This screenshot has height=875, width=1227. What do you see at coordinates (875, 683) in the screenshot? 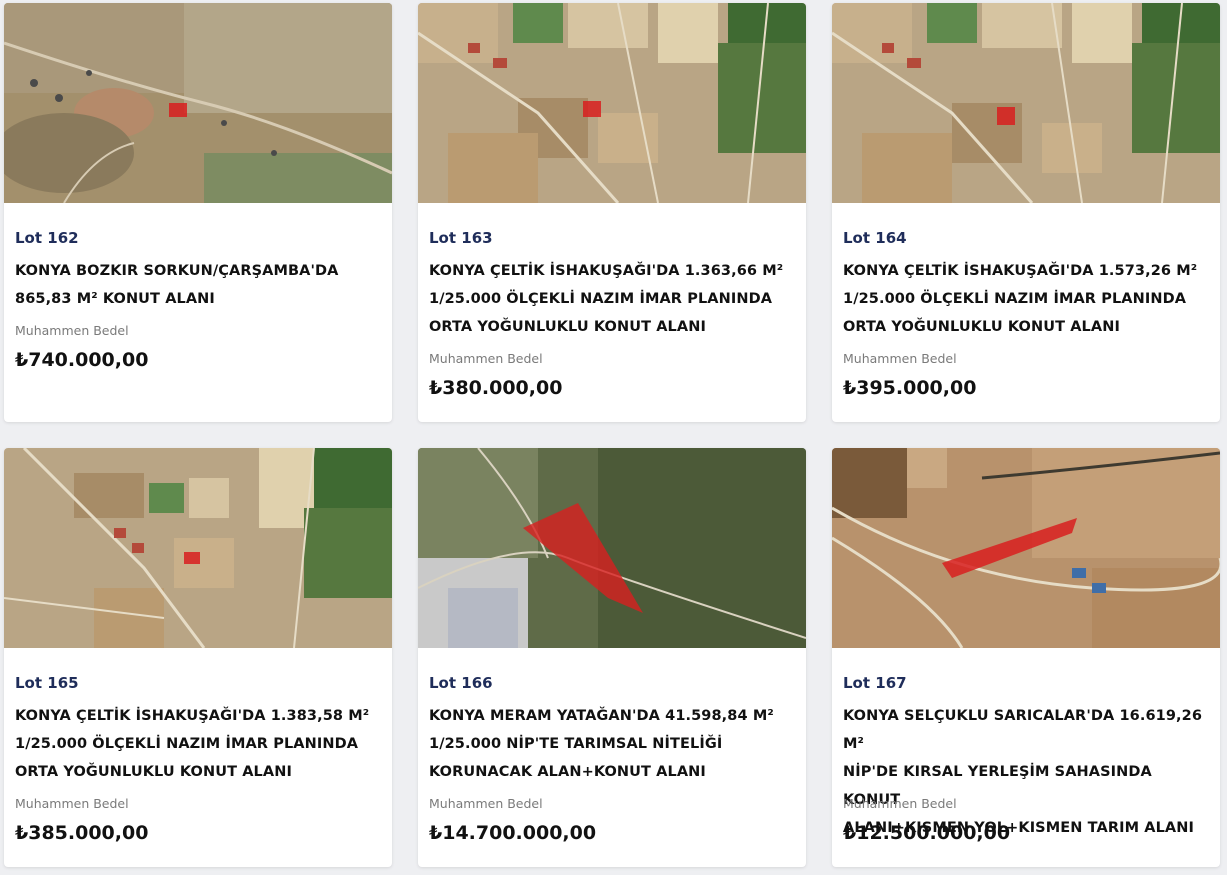
I see `lot-number: Lot 167` at bounding box center [875, 683].